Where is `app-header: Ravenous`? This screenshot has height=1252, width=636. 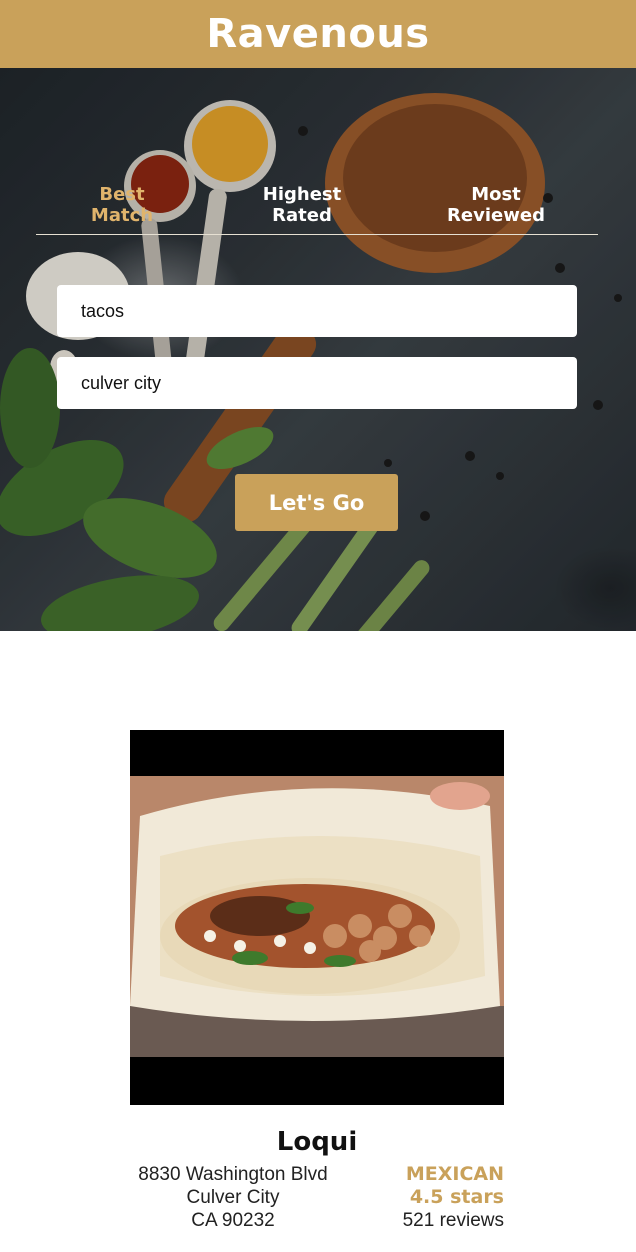 app-header: Ravenous is located at coordinates (318, 34).